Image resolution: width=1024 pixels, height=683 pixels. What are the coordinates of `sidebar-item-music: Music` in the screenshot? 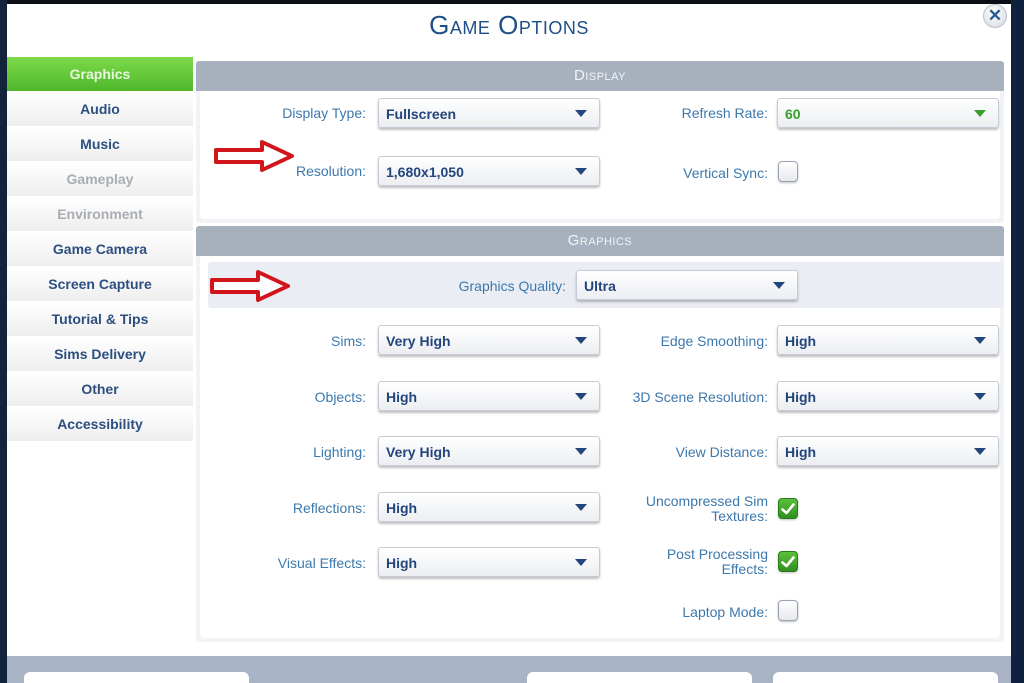 It's located at (100, 144).